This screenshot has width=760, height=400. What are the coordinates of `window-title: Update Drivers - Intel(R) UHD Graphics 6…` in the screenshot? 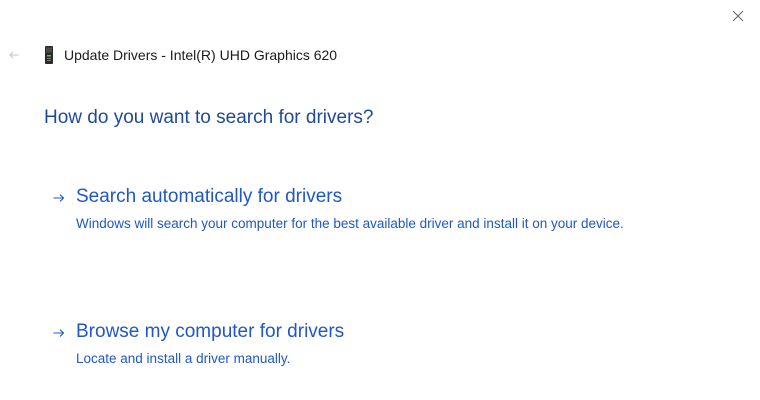 It's located at (201, 55).